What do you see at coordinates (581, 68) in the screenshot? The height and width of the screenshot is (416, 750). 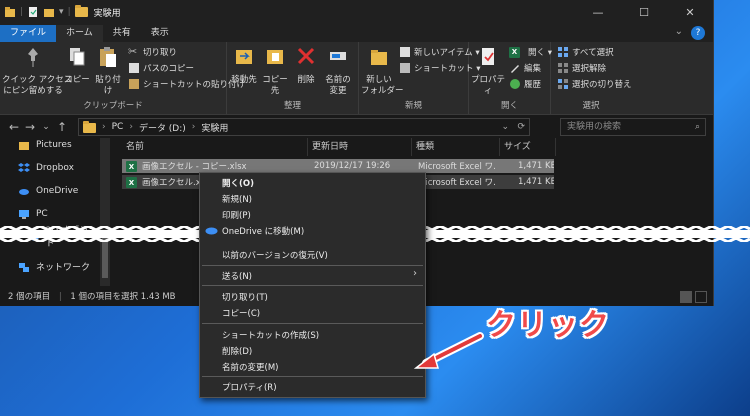 I see `select-none-button: 選択解除` at bounding box center [581, 68].